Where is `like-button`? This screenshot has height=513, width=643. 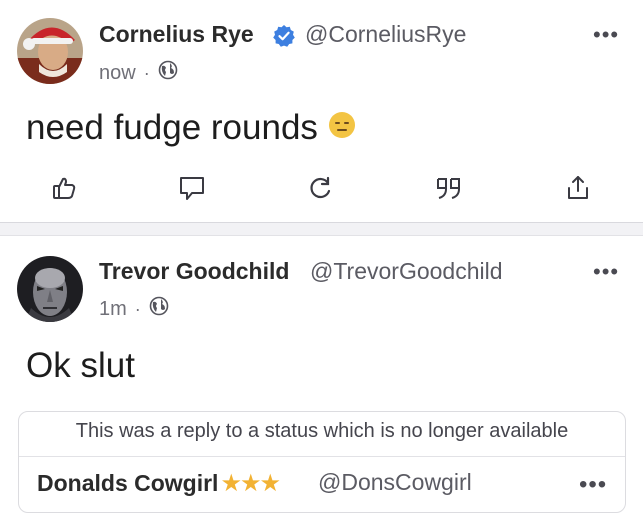
like-button is located at coordinates (64, 190).